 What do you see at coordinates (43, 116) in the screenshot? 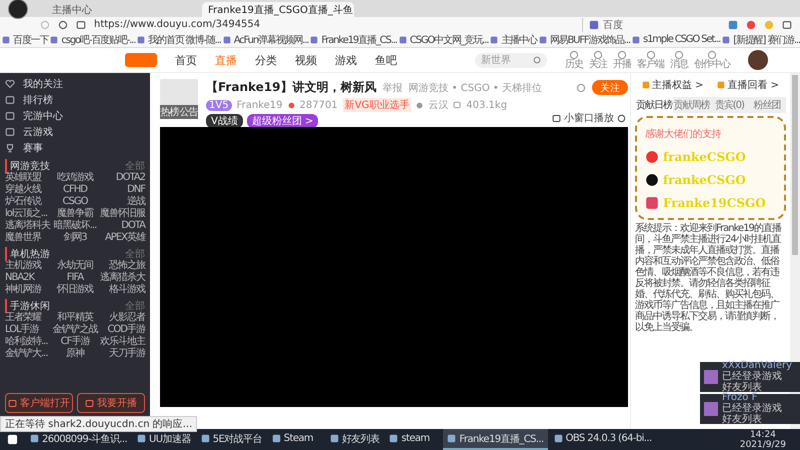
I see `sidebar-item: 完游中心` at bounding box center [43, 116].